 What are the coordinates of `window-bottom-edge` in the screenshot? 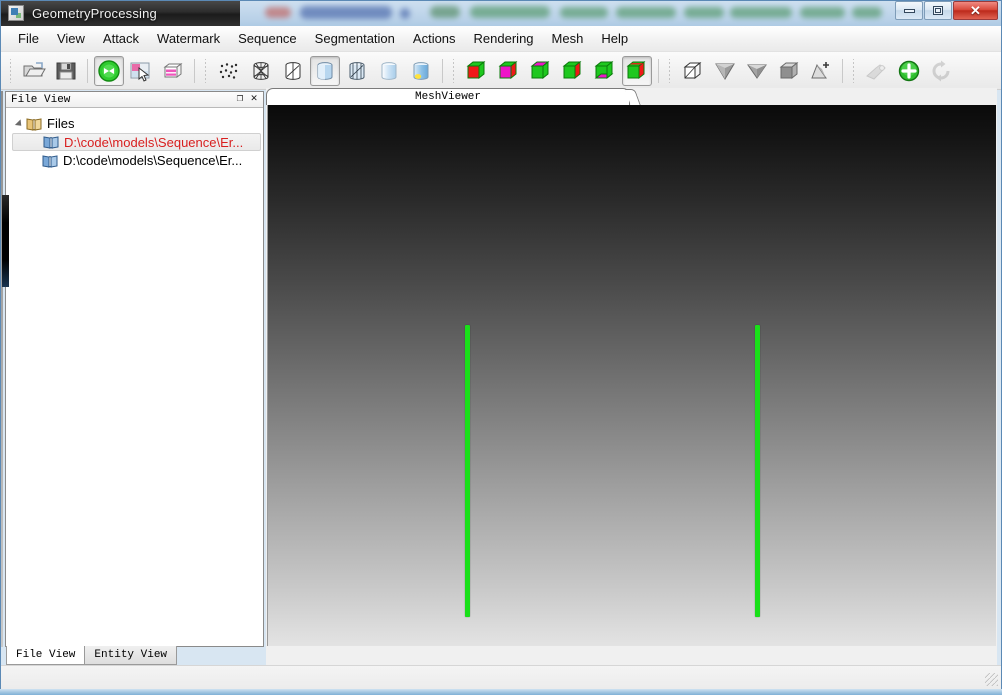 It's located at (501, 692).